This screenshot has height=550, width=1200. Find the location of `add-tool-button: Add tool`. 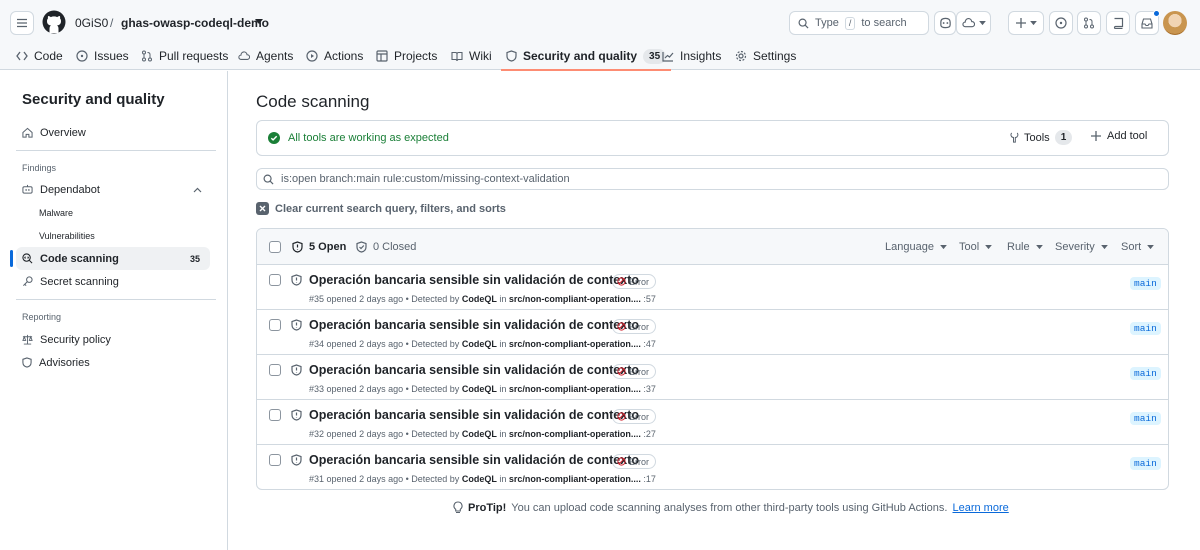

add-tool-button: Add tool is located at coordinates (1119, 136).